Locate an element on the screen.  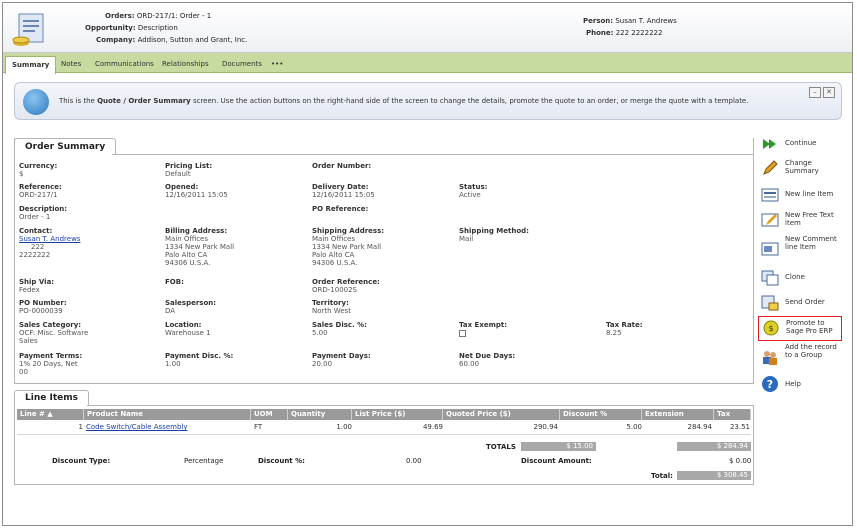
col-extension: Extension is located at coordinates (678, 414).